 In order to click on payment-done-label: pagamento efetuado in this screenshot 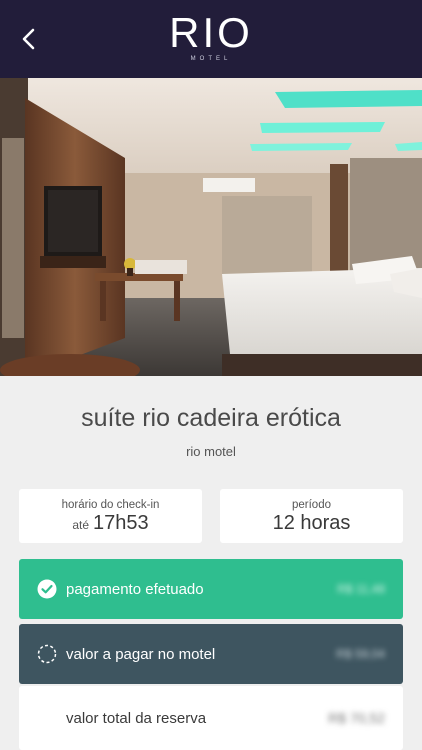, I will do `click(135, 589)`.